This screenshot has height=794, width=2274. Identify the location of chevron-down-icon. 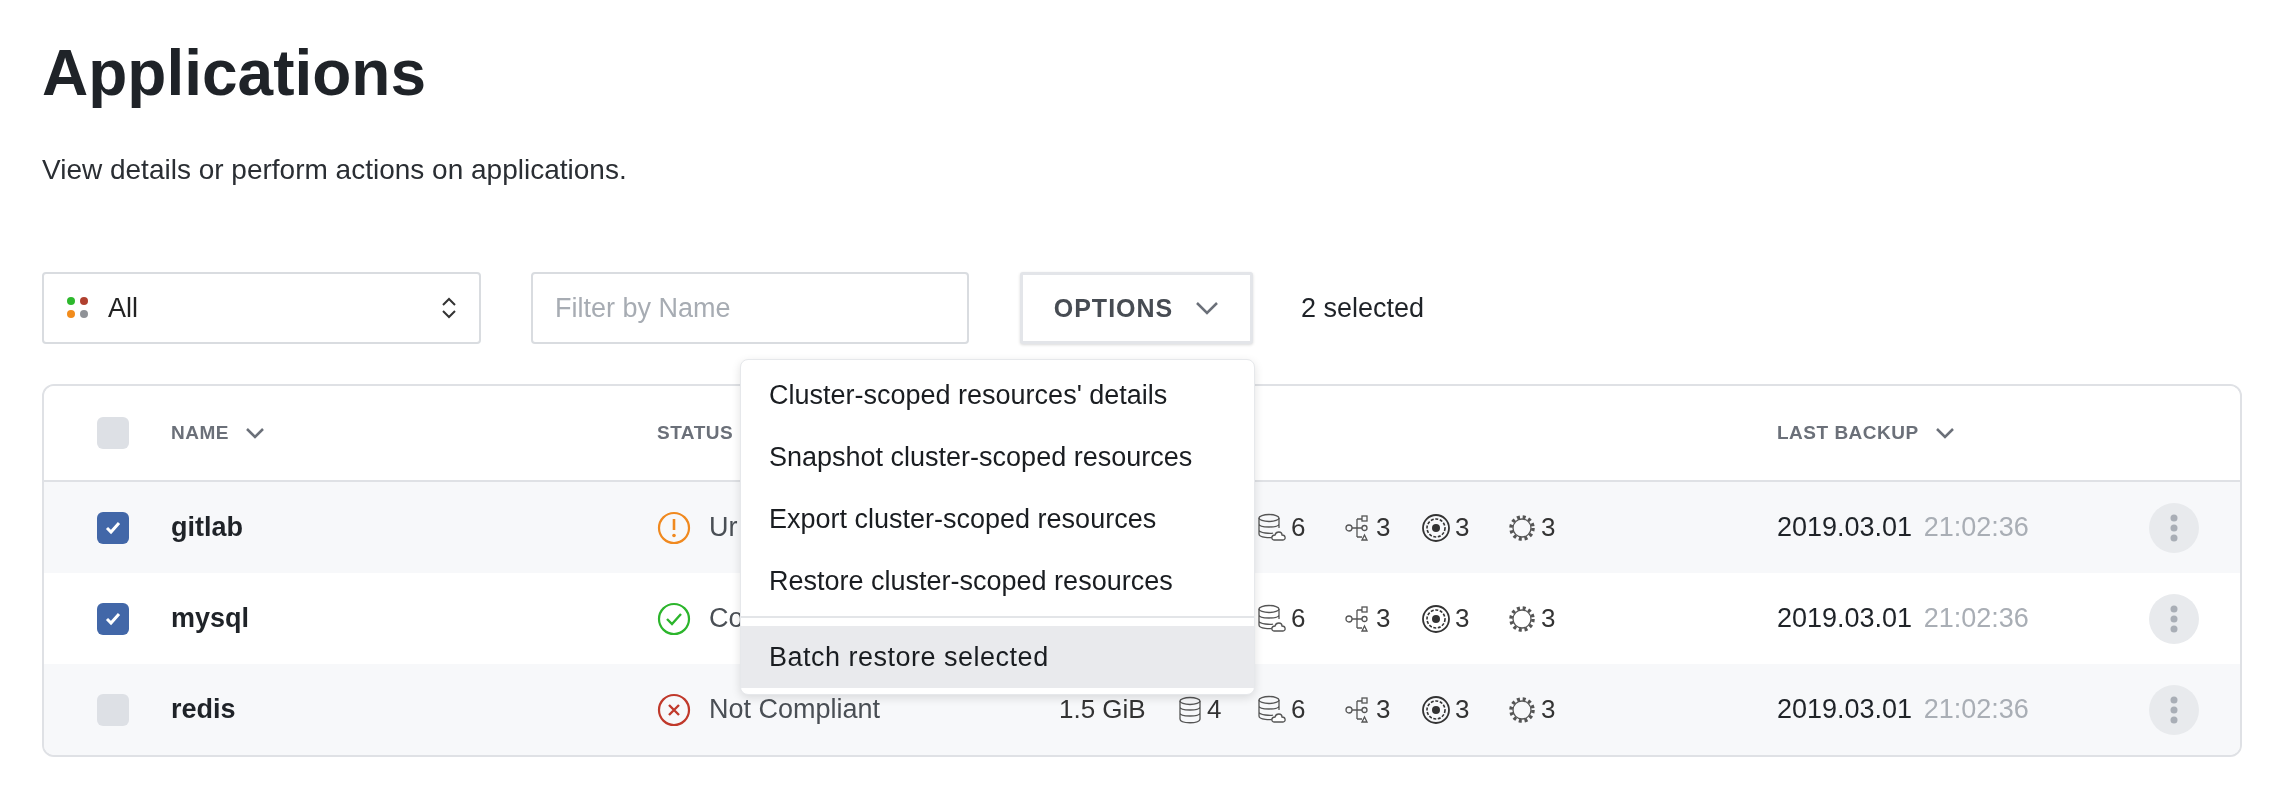
(1207, 308).